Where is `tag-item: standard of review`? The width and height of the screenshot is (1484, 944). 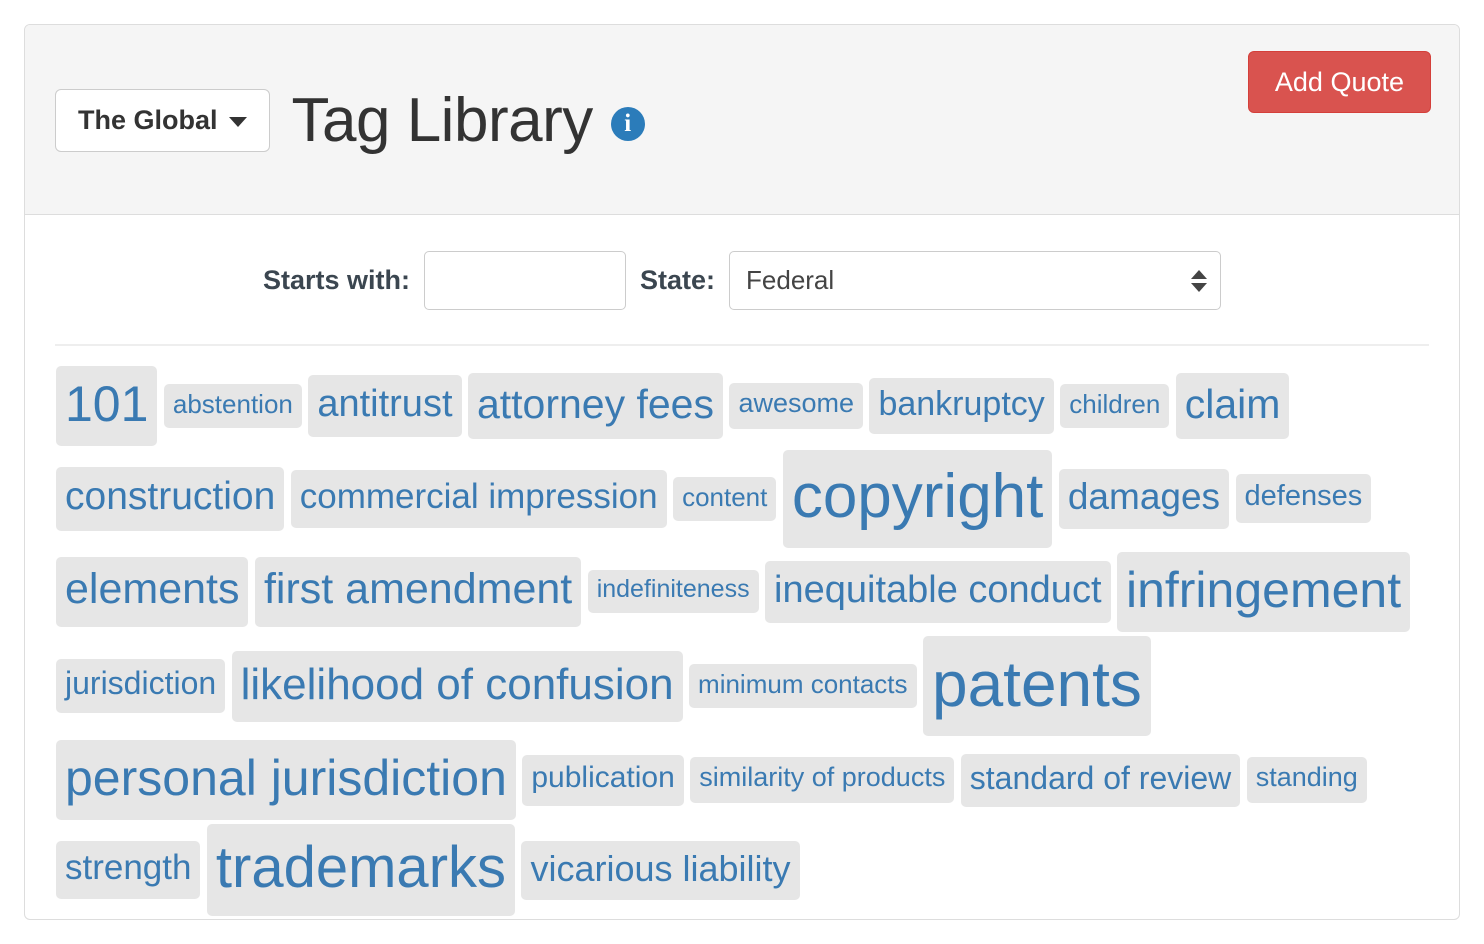 tag-item: standard of review is located at coordinates (1100, 780).